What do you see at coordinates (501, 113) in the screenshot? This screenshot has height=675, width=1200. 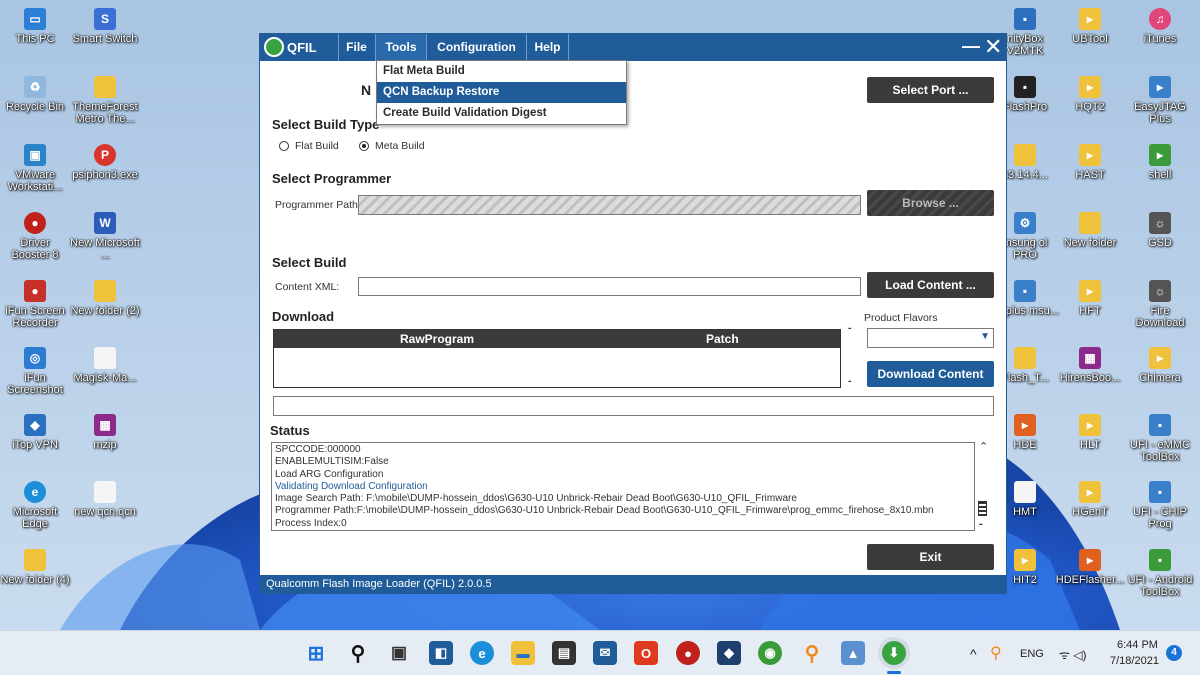 I see `menu-item-create-build-validation-digest: Create Build Validation Digest` at bounding box center [501, 113].